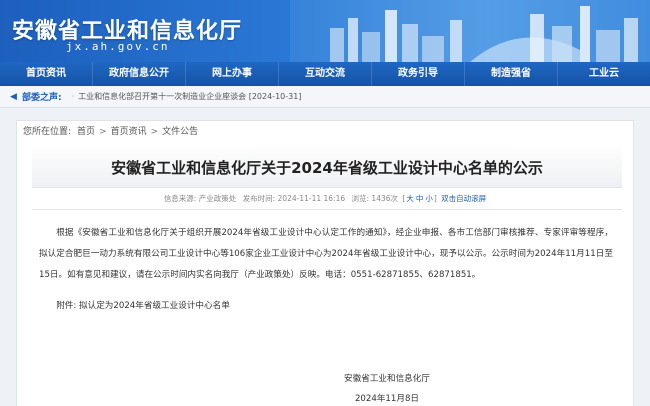  What do you see at coordinates (327, 209) in the screenshot?
I see `divider` at bounding box center [327, 209].